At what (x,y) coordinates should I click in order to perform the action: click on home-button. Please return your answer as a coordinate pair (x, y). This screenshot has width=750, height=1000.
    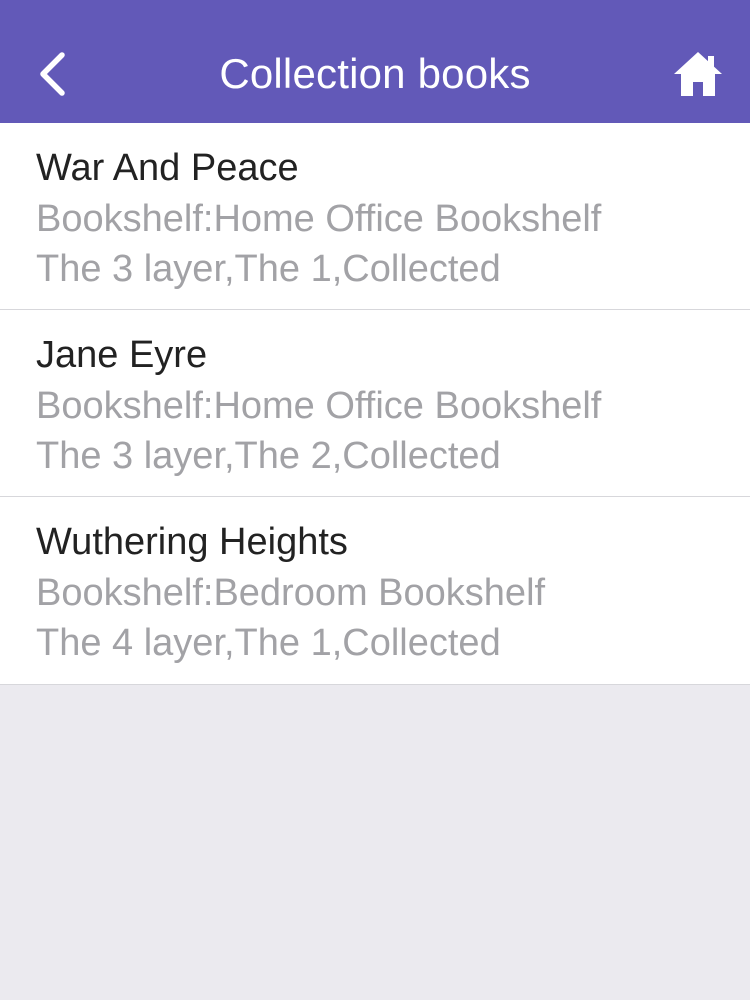
    Looking at the image, I should click on (698, 74).